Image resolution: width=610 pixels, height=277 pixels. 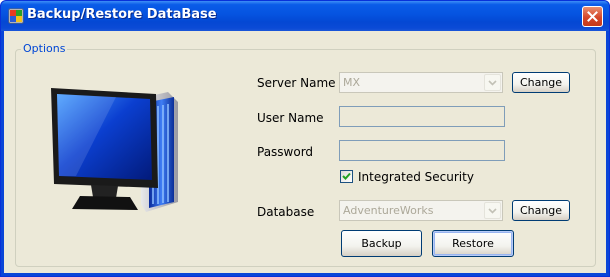 I want to click on user-name-label: User Name, so click(x=290, y=118).